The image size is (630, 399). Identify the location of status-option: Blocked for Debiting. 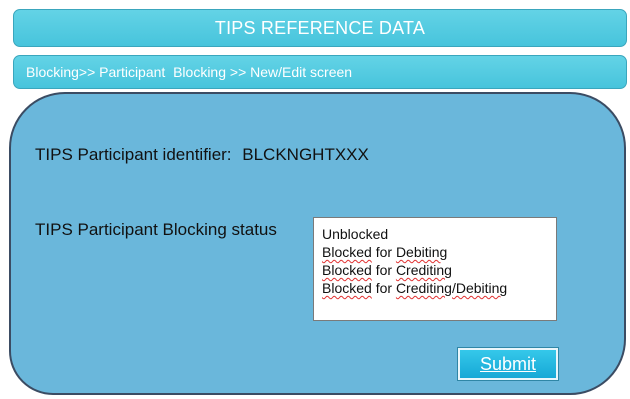
(435, 252).